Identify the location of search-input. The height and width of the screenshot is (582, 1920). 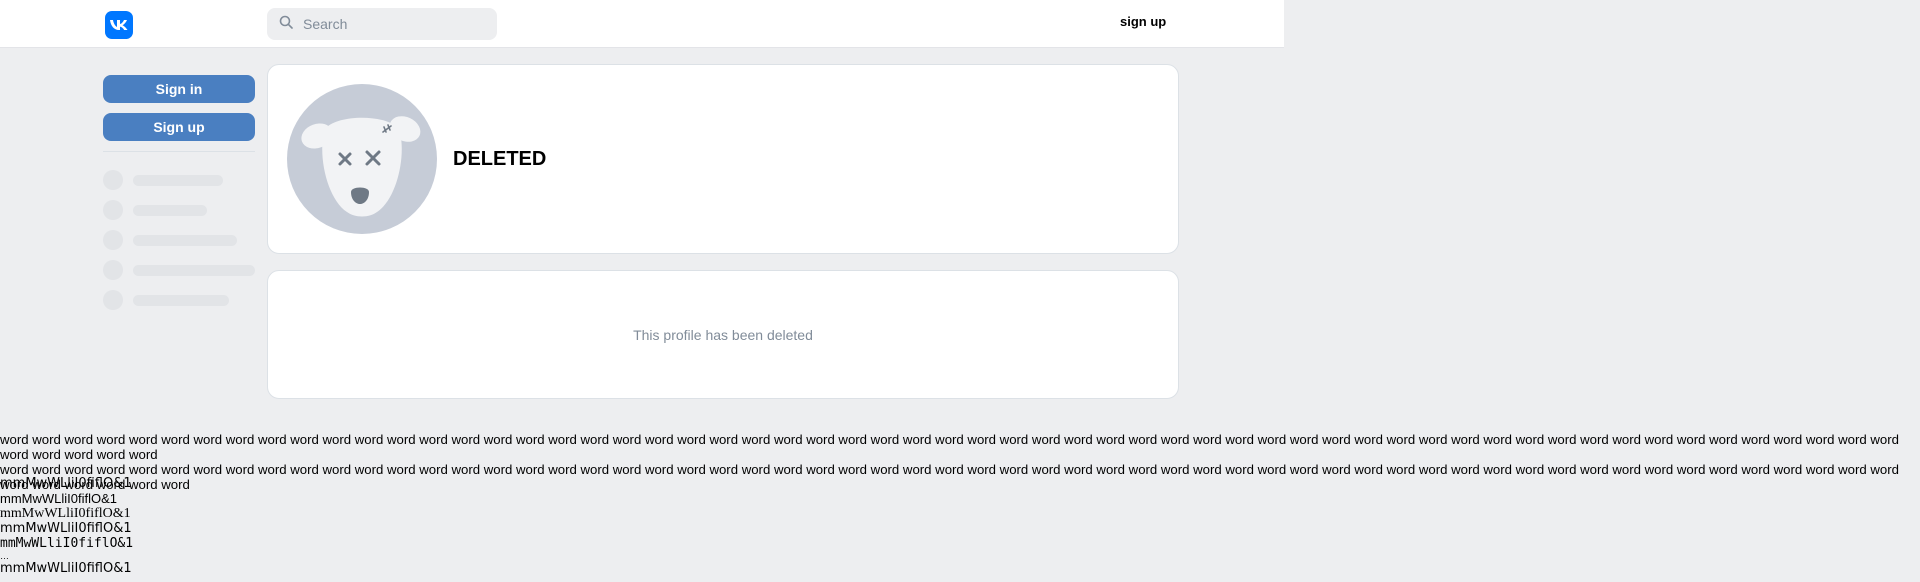
(398, 24).